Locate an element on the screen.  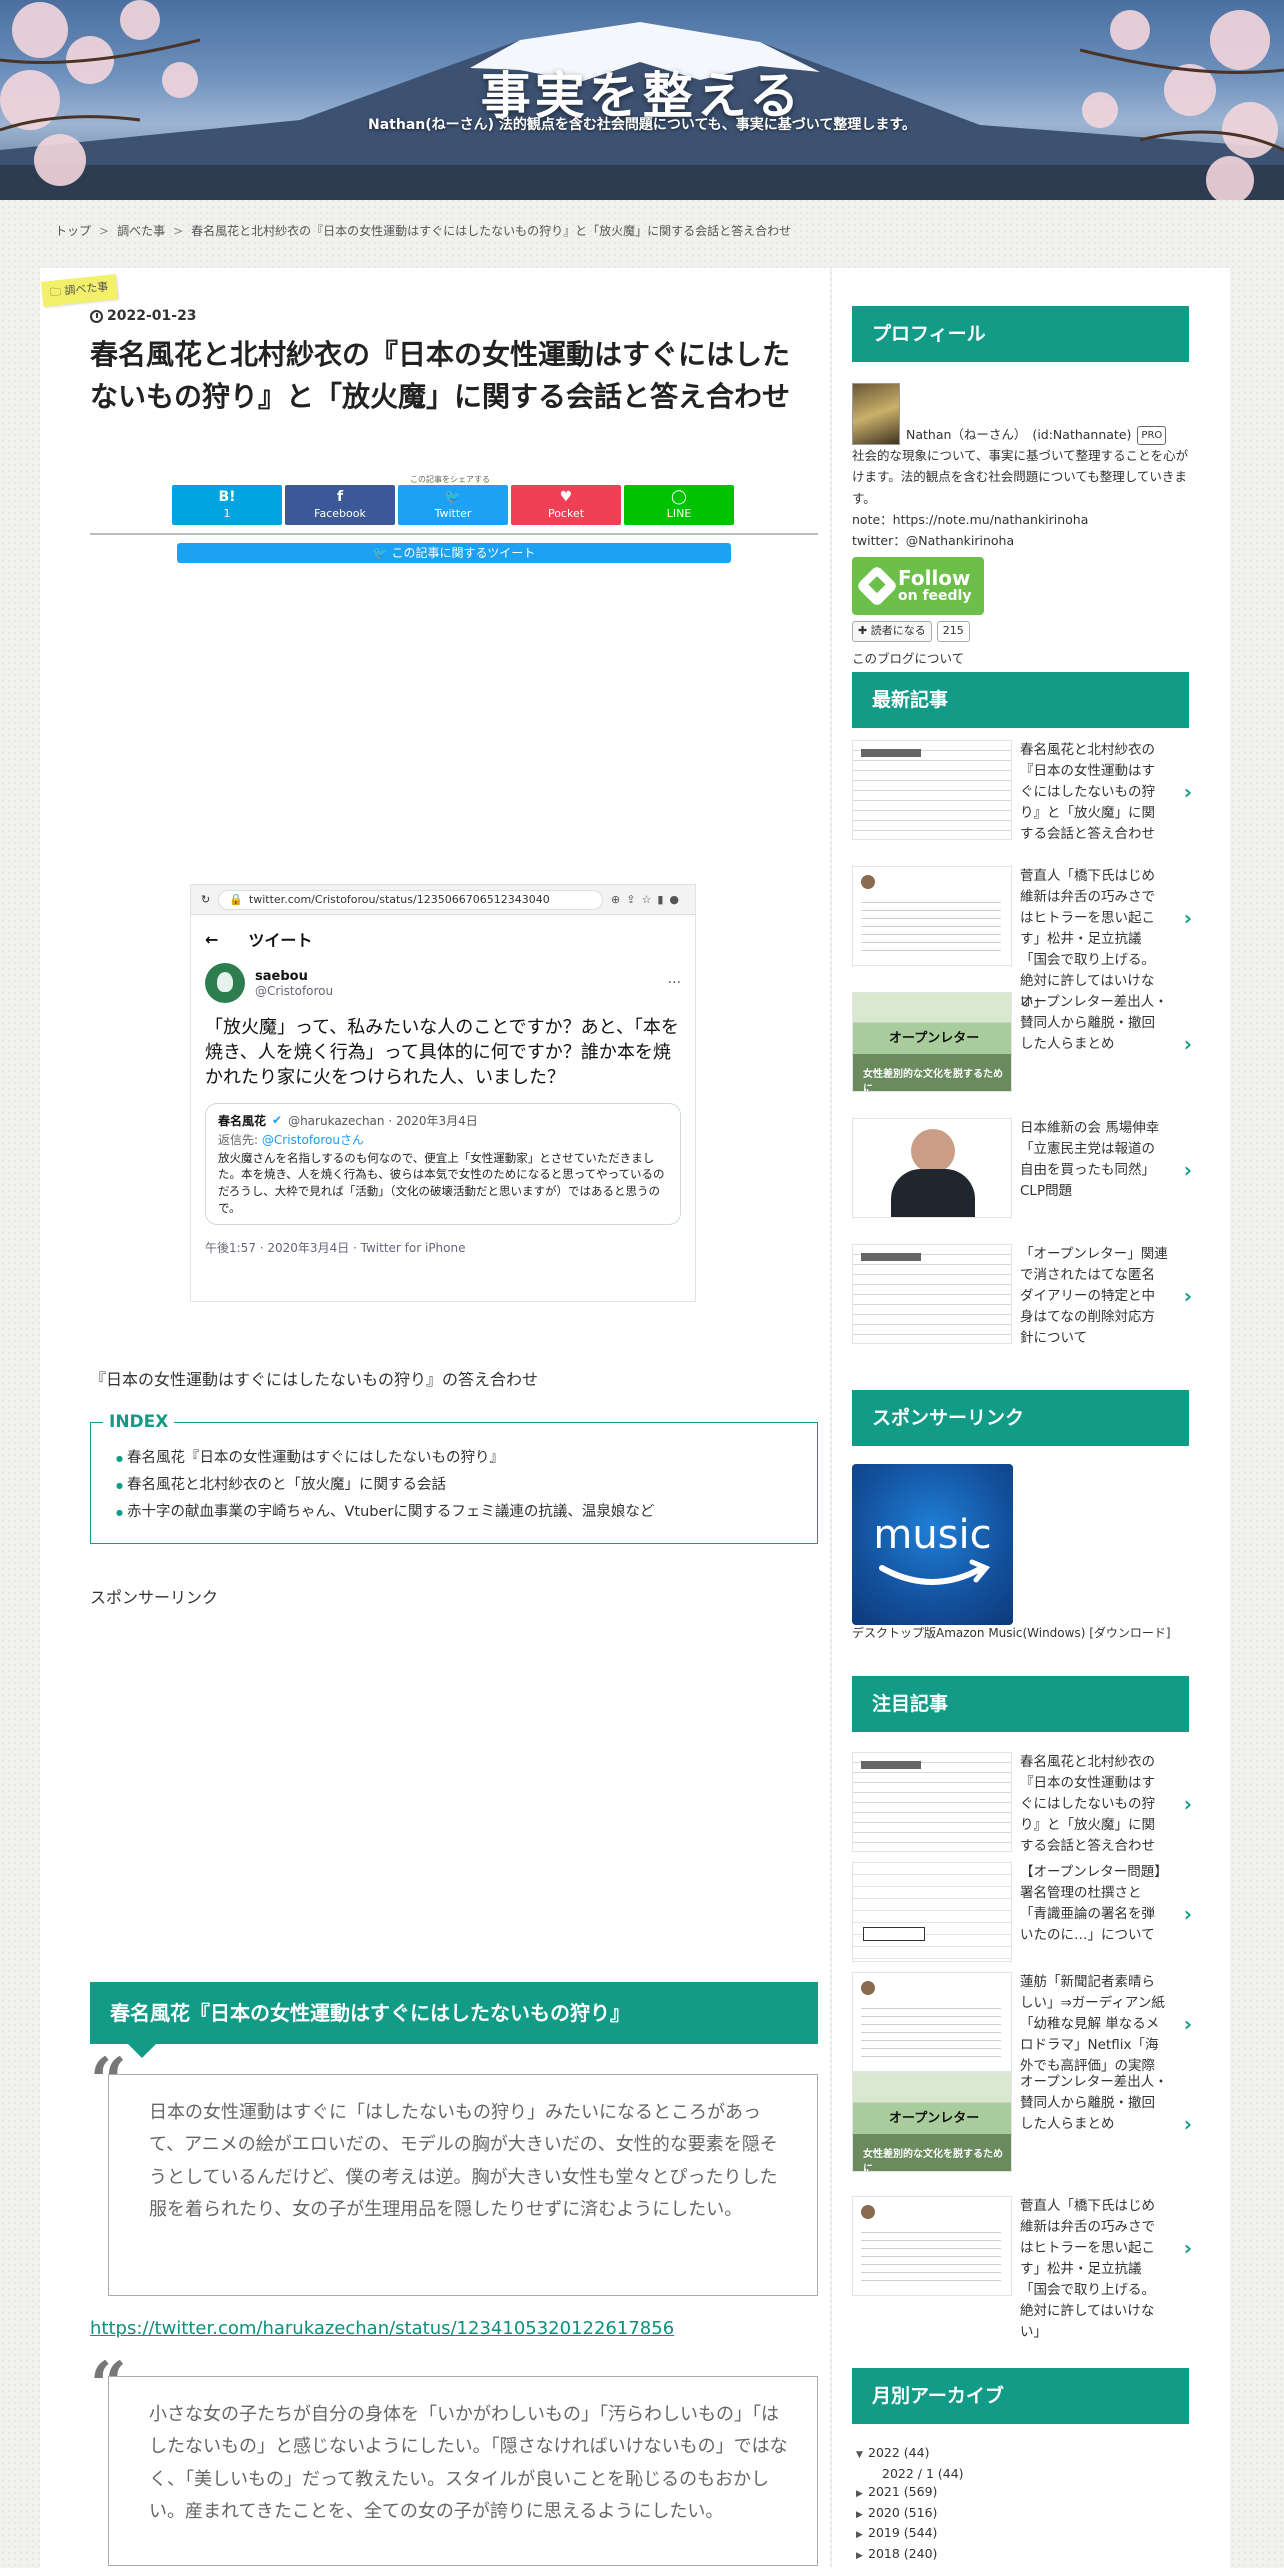
profile-avatar is located at coordinates (876, 414).